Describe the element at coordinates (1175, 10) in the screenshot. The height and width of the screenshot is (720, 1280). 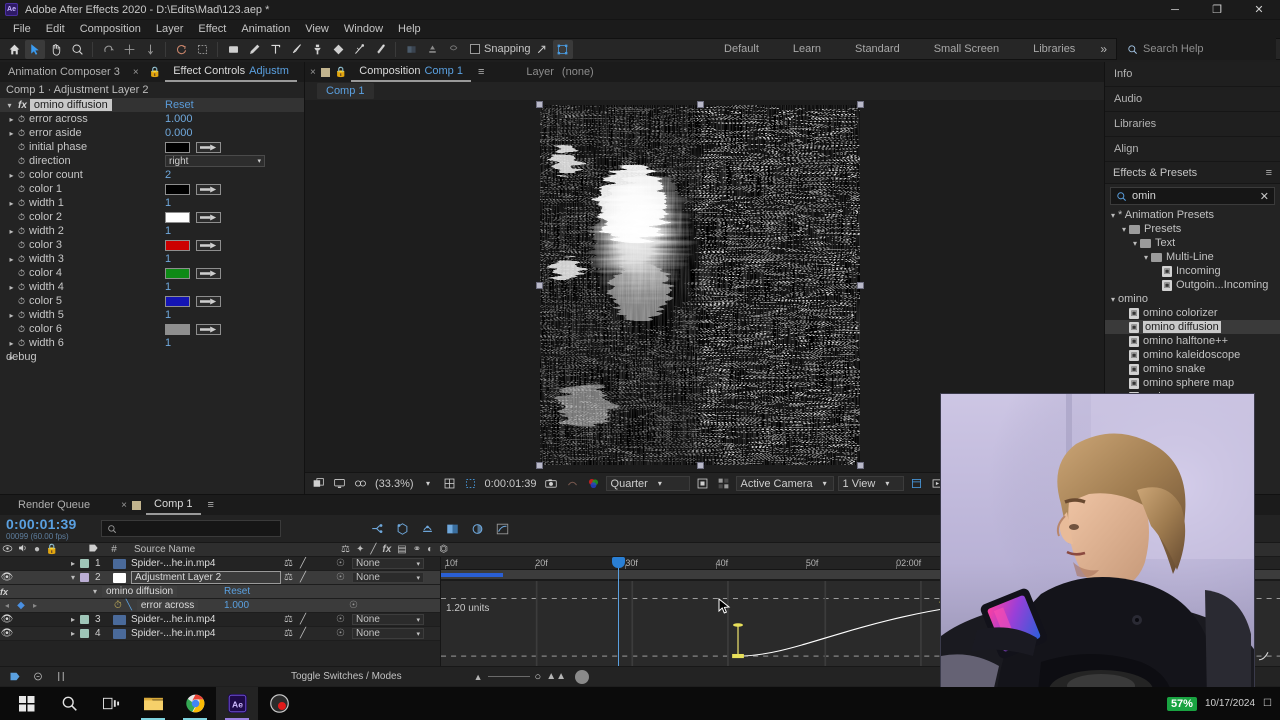
I see `minimize-button: ─` at that location.